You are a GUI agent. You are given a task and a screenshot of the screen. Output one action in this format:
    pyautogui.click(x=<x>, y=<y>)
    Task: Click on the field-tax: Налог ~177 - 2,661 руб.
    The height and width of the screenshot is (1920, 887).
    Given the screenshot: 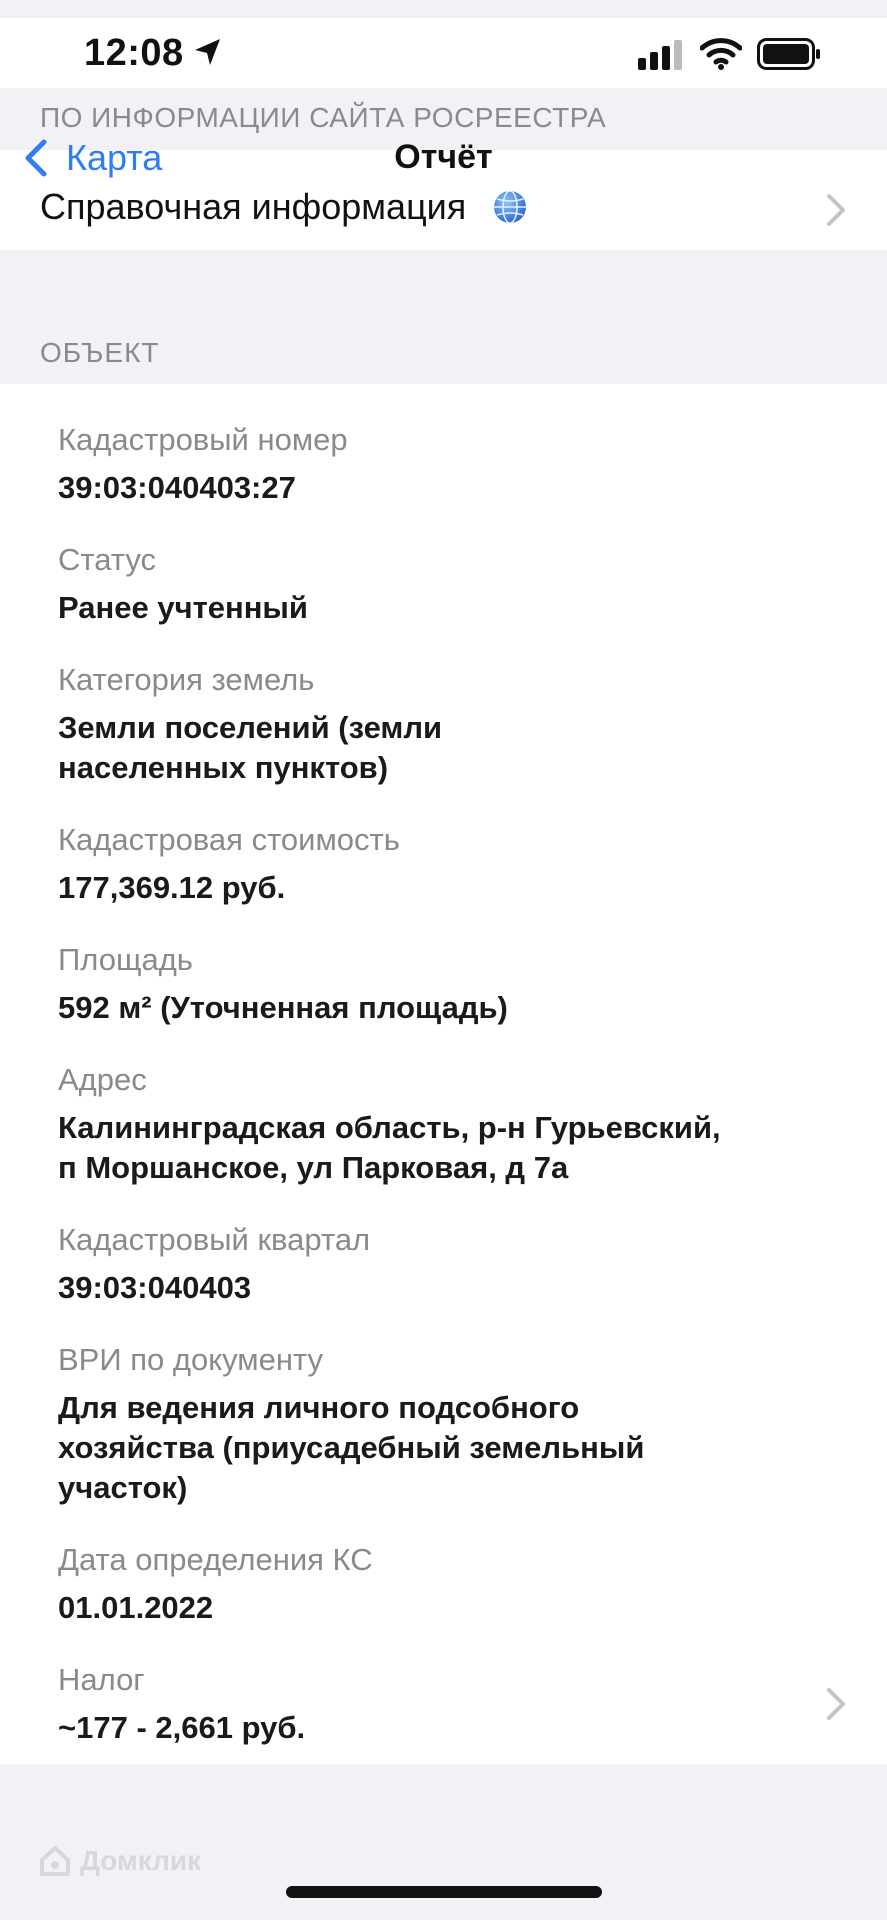 What is the action you would take?
    pyautogui.click(x=448, y=1704)
    